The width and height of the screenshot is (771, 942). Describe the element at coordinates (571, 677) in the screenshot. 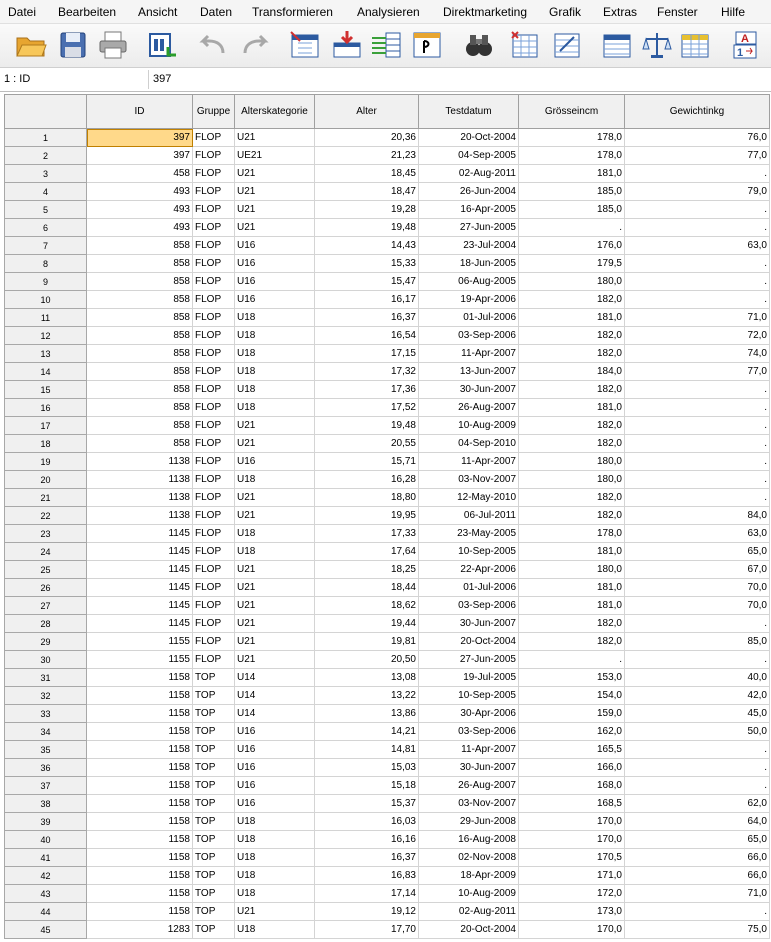

I see `data-cell: 153,0` at that location.